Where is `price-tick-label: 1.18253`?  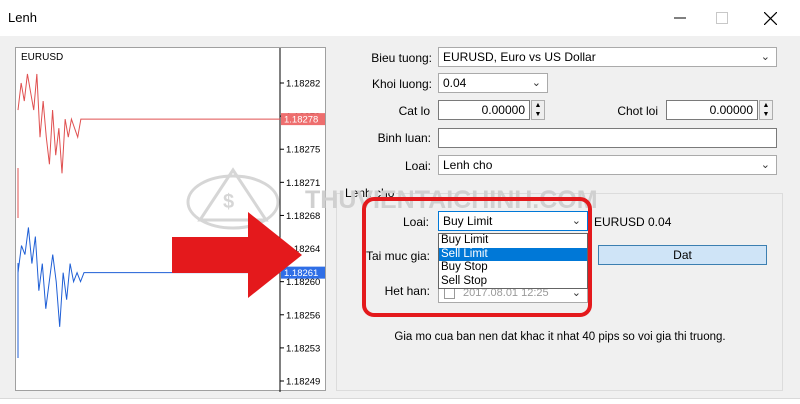 price-tick-label: 1.18253 is located at coordinates (303, 348).